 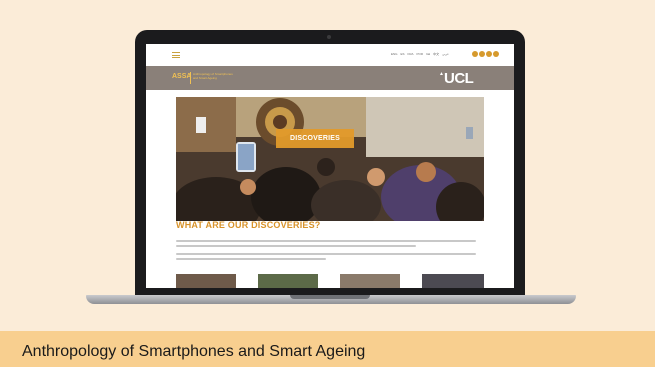 I want to click on social-links, so click(x=485, y=54).